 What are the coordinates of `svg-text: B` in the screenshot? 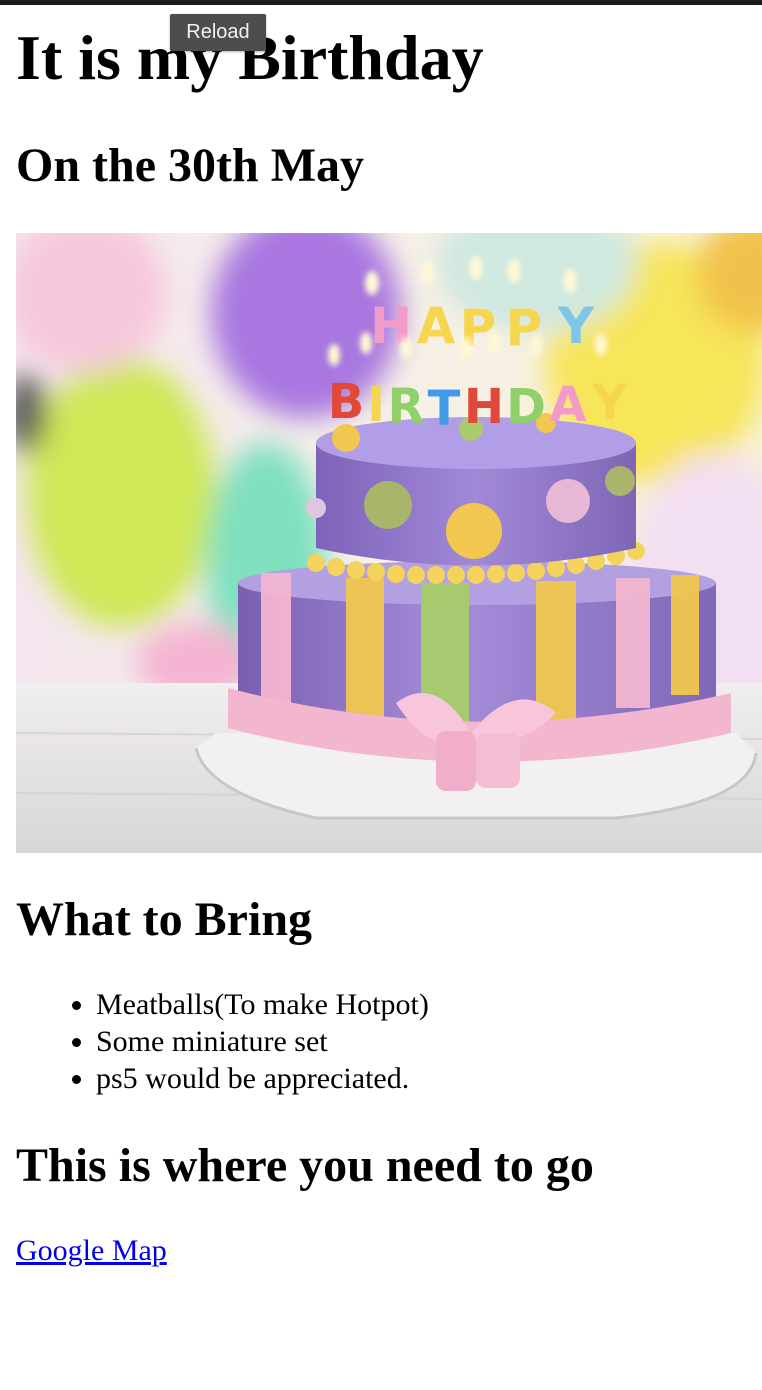 It's located at (346, 402).